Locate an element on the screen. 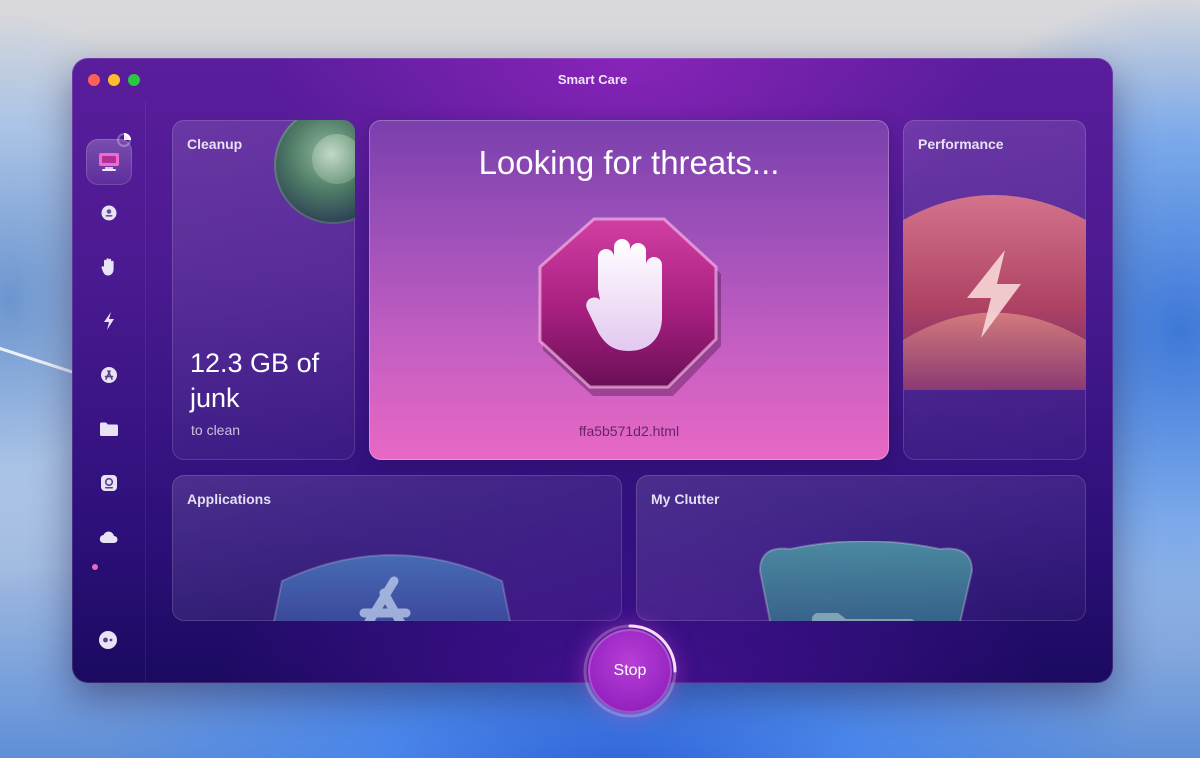 The height and width of the screenshot is (758, 1200). space-lens-icon is located at coordinates (109, 483).